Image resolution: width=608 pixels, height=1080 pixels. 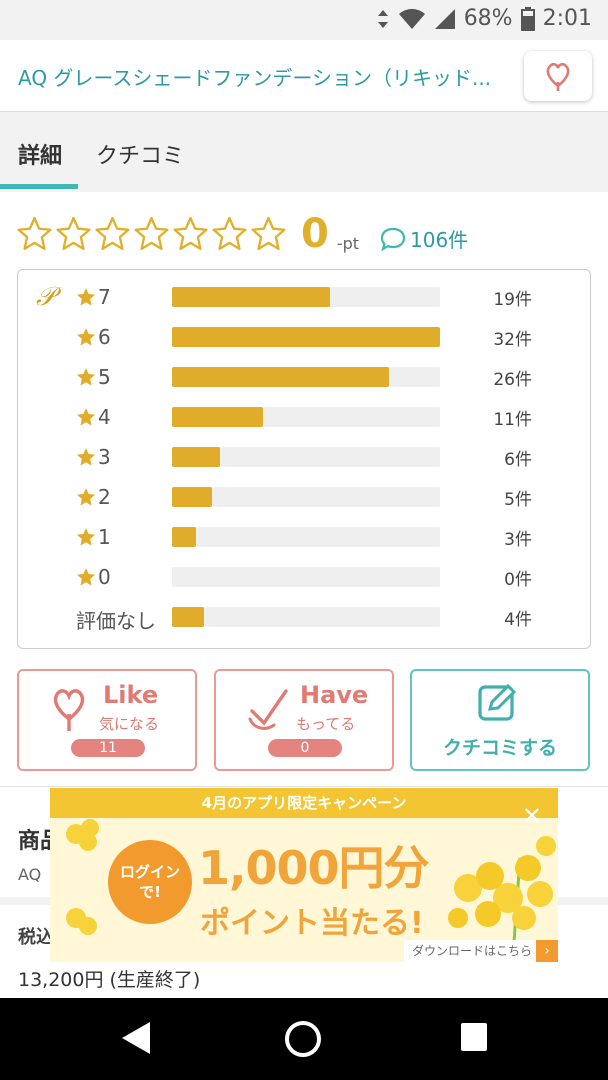 I want to click on rating-level: 評価なし, so click(x=116, y=621).